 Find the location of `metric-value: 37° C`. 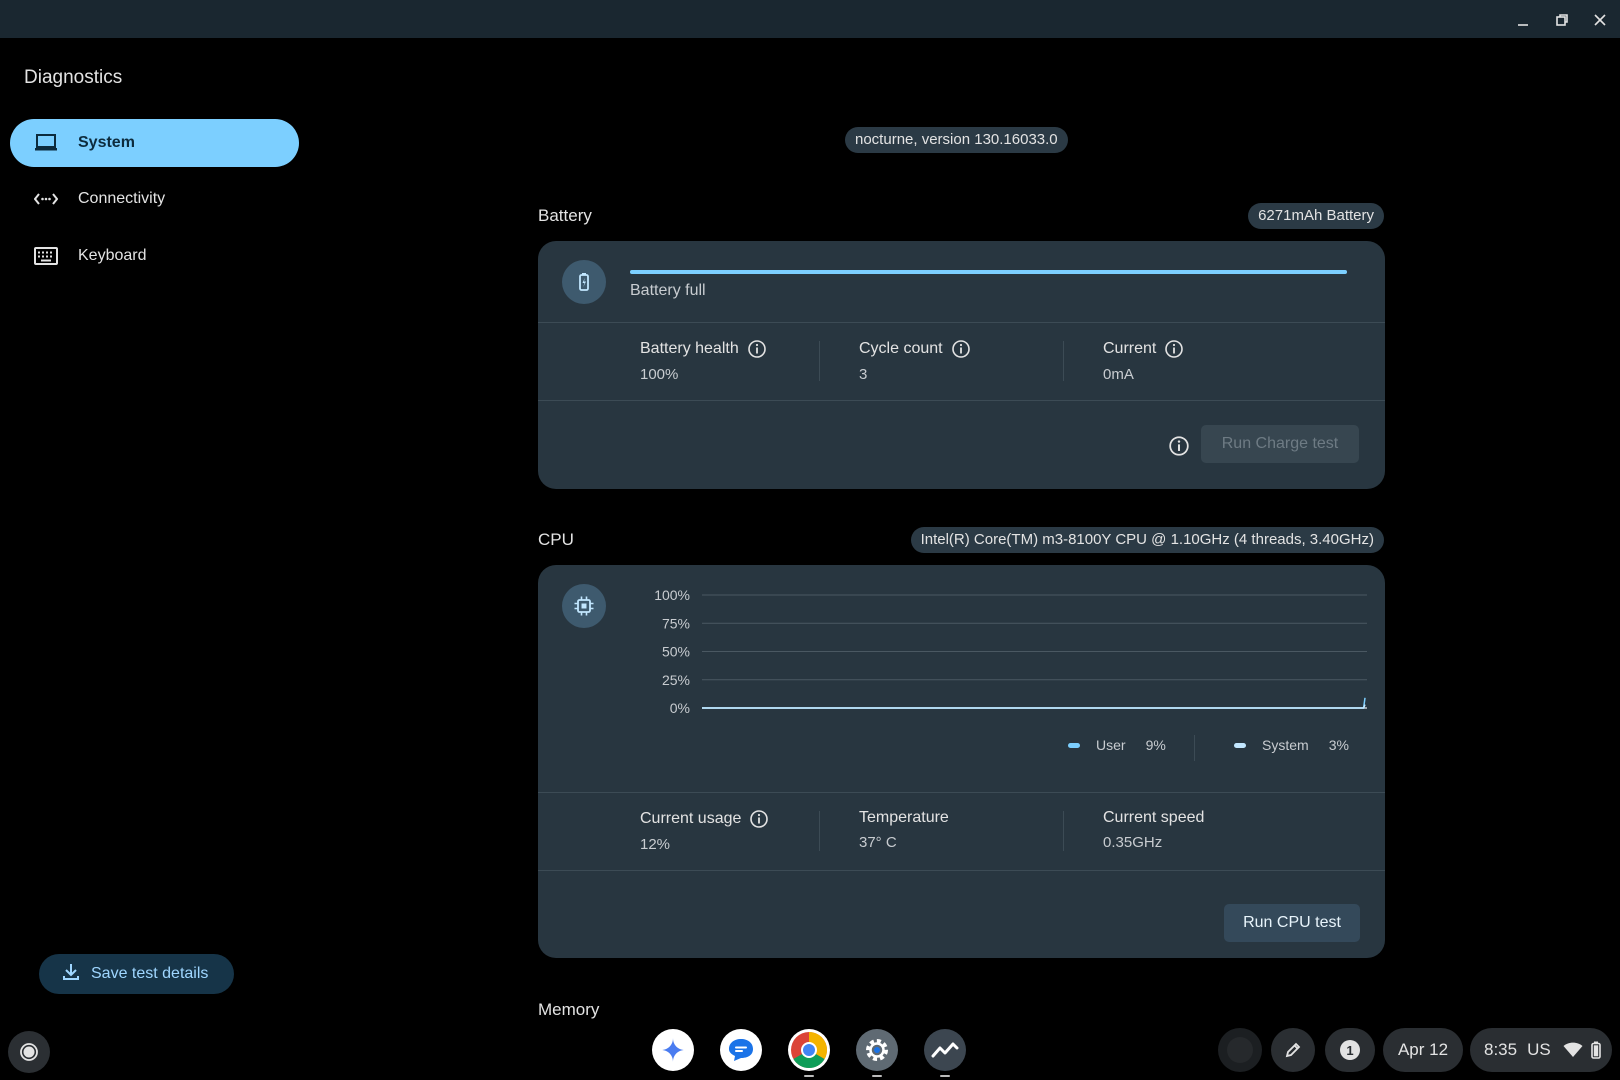

metric-value: 37° C is located at coordinates (878, 842).